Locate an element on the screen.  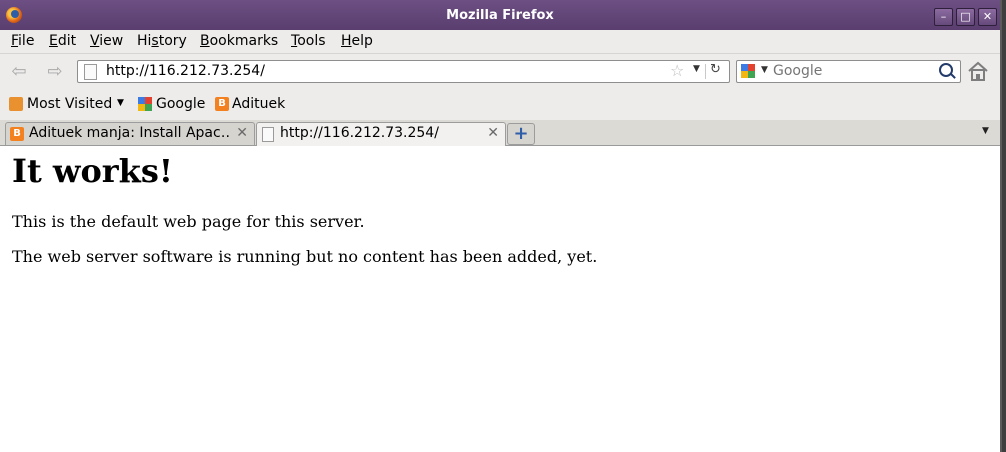
window-title: Mozilla Firefox is located at coordinates (500, 15).